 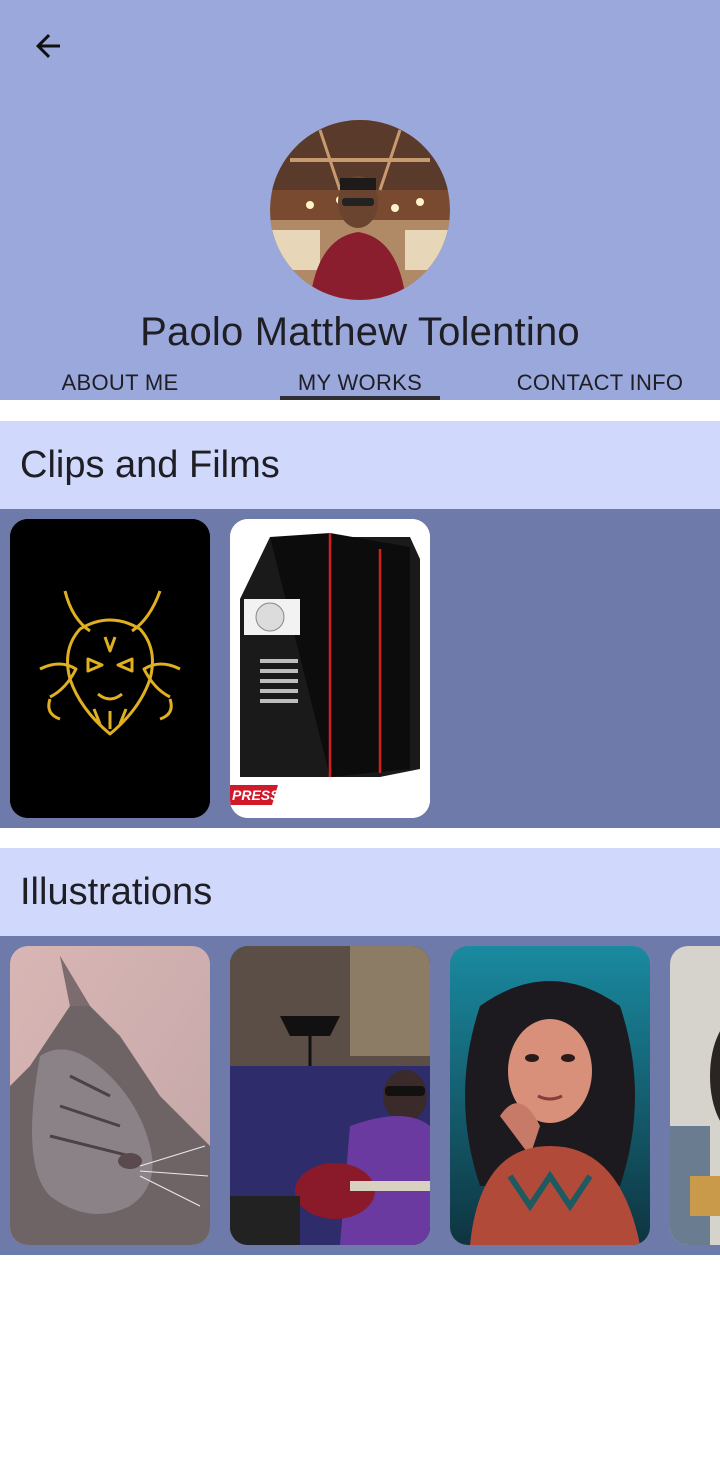 I want to click on partial-portrait-thumbnail, so click(x=695, y=1095).